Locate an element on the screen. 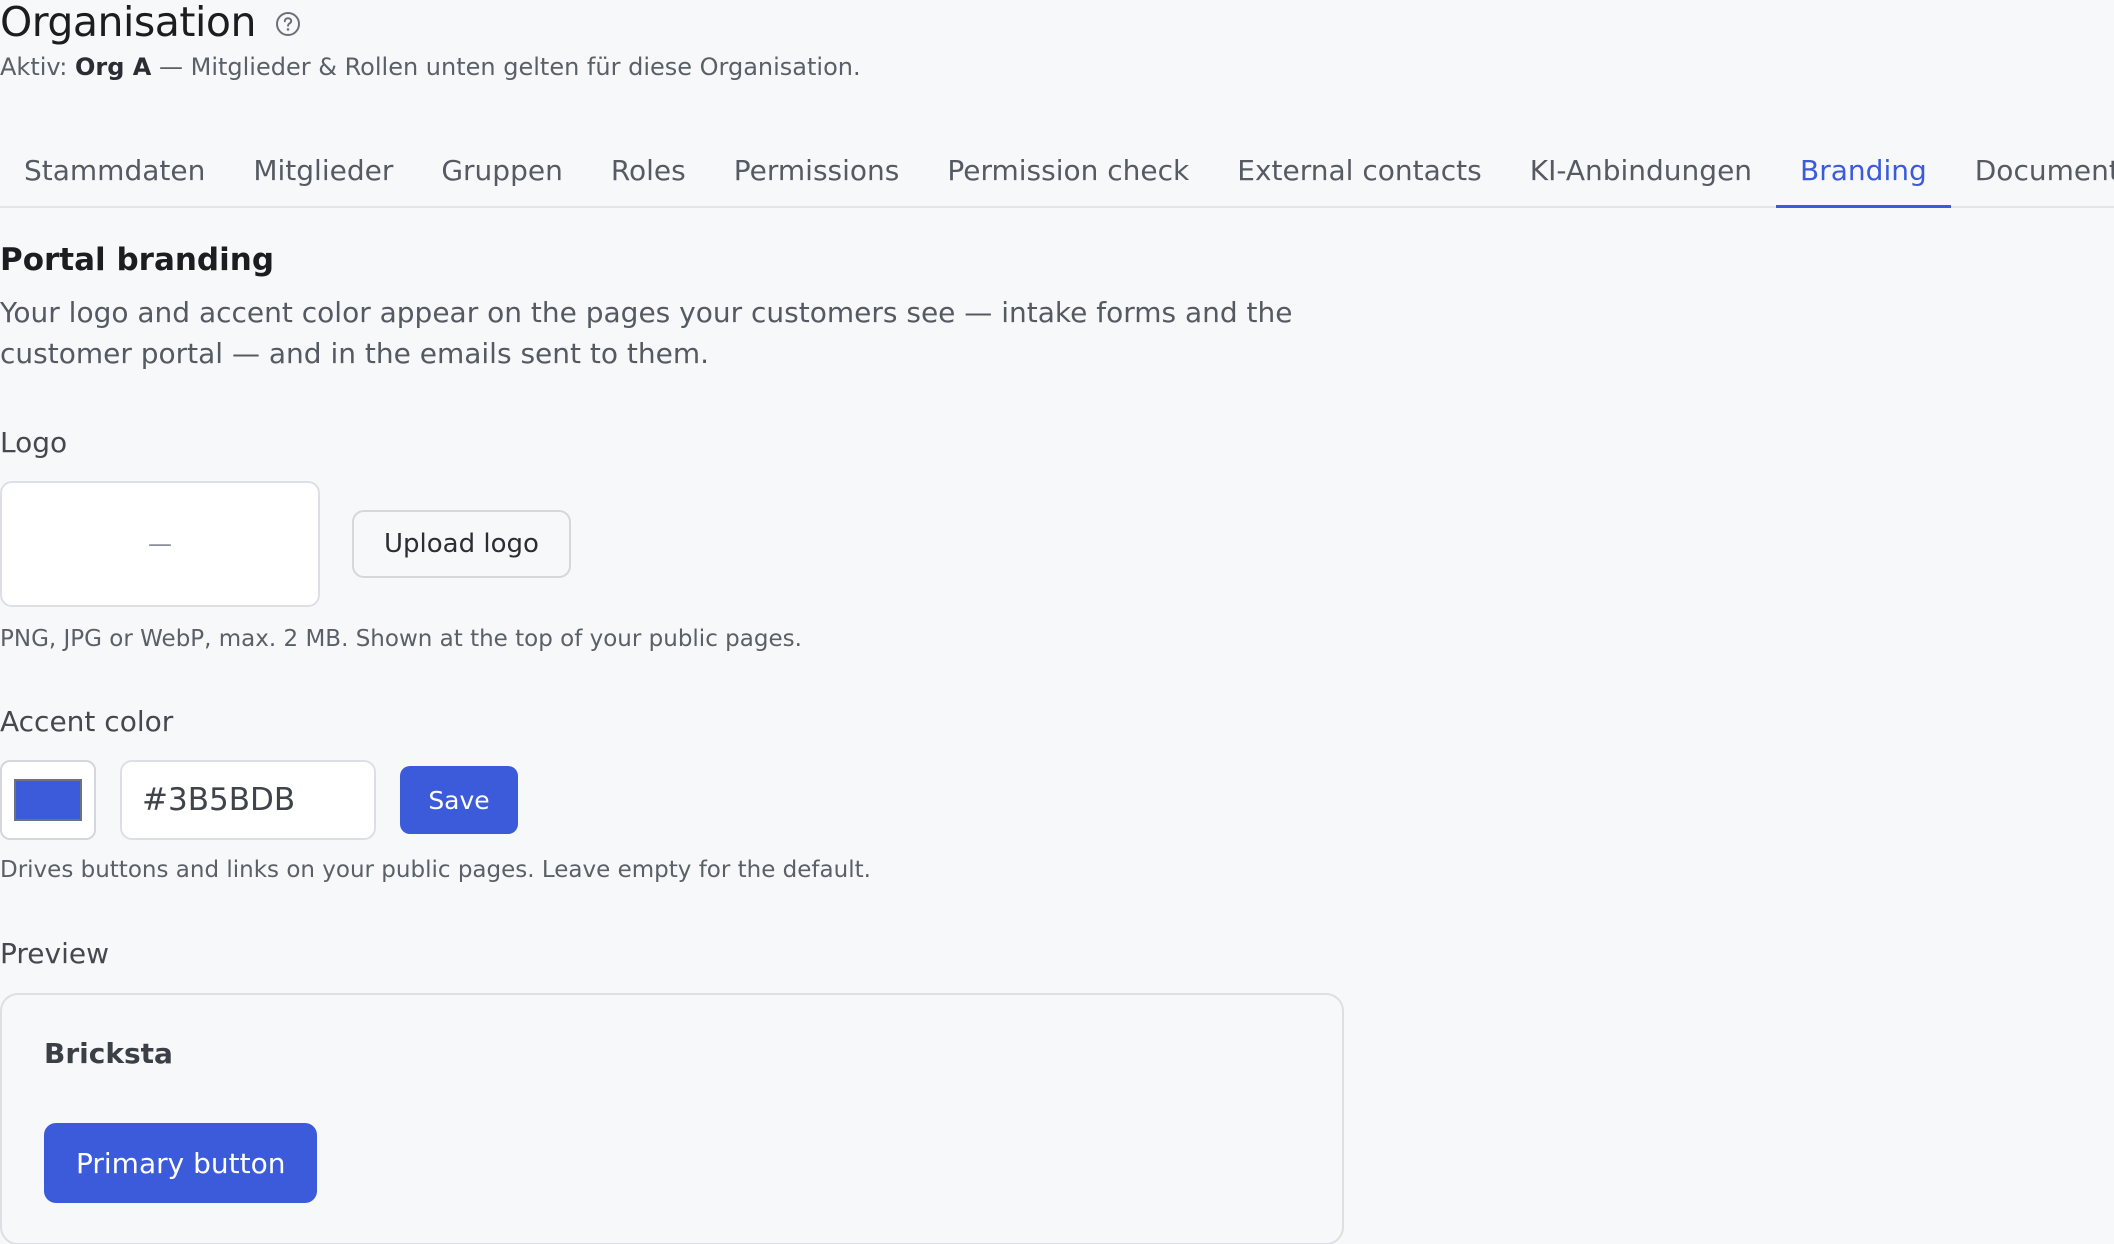  logo-preview-box: — is located at coordinates (160, 544).